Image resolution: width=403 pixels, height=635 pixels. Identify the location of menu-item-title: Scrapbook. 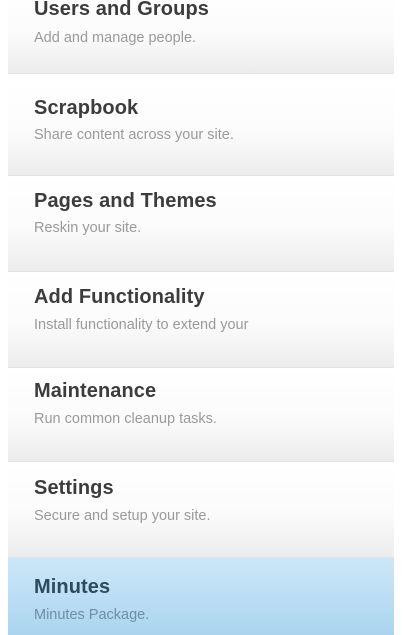
(86, 108).